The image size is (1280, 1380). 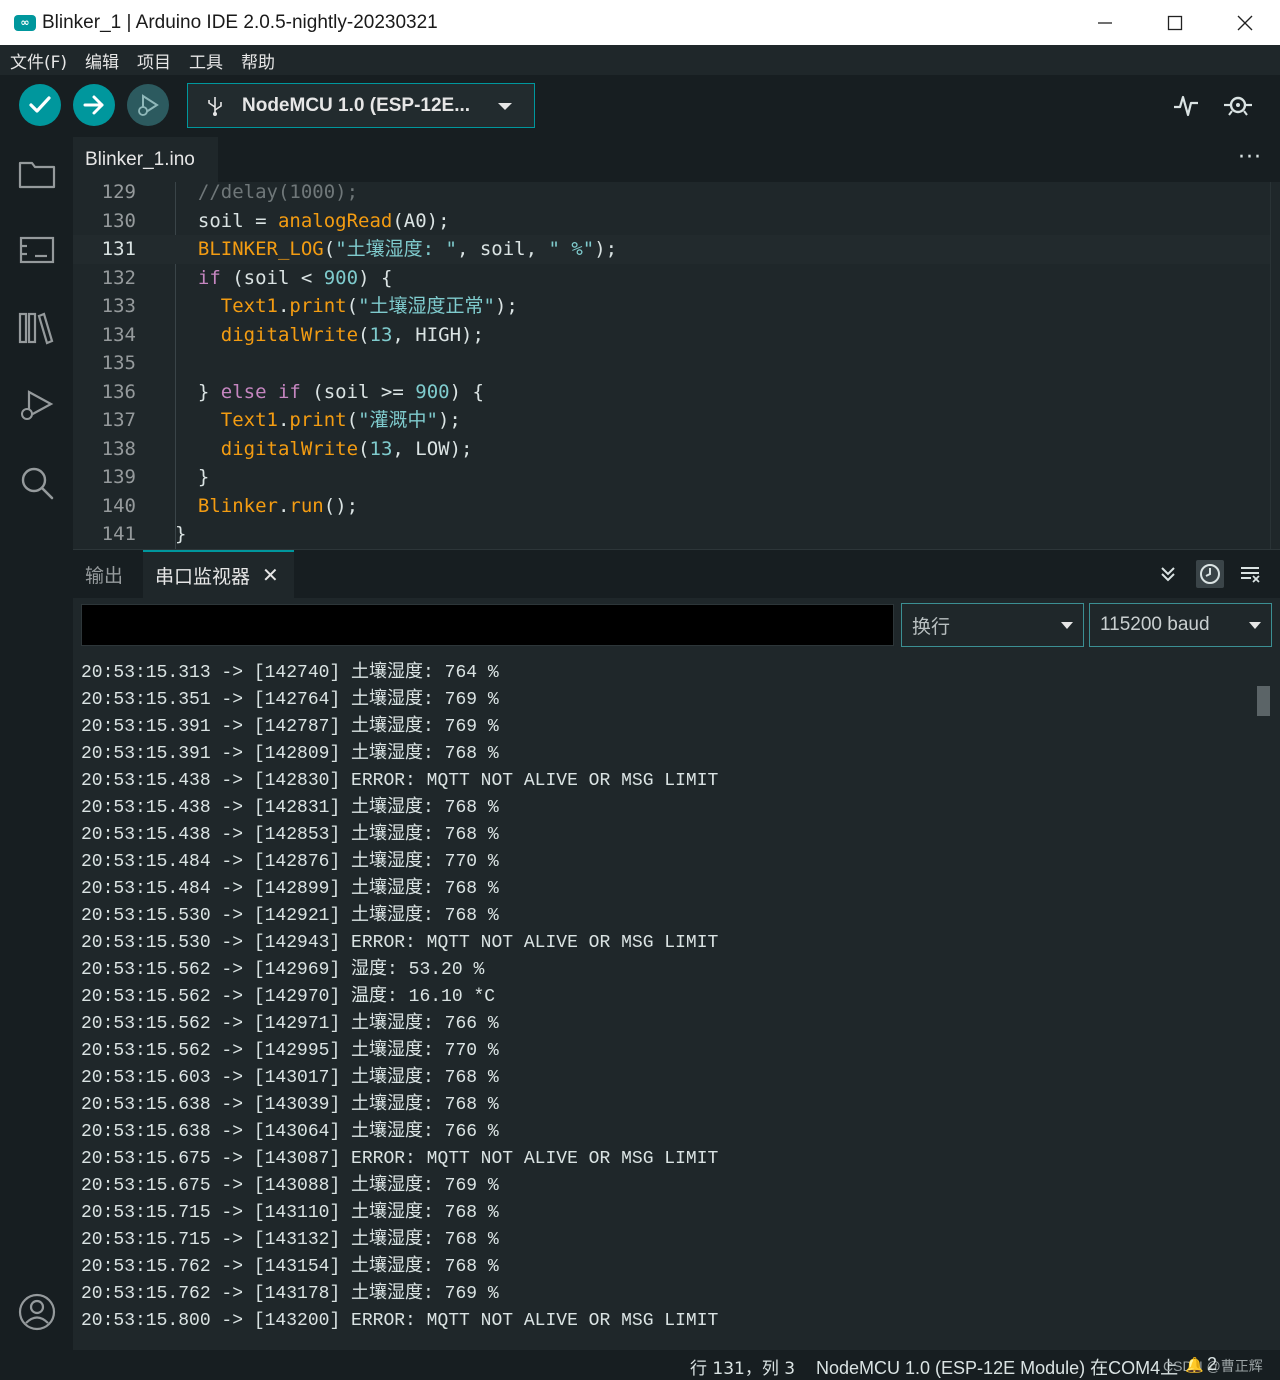 I want to click on code-line: 139 }, so click(x=673, y=477).